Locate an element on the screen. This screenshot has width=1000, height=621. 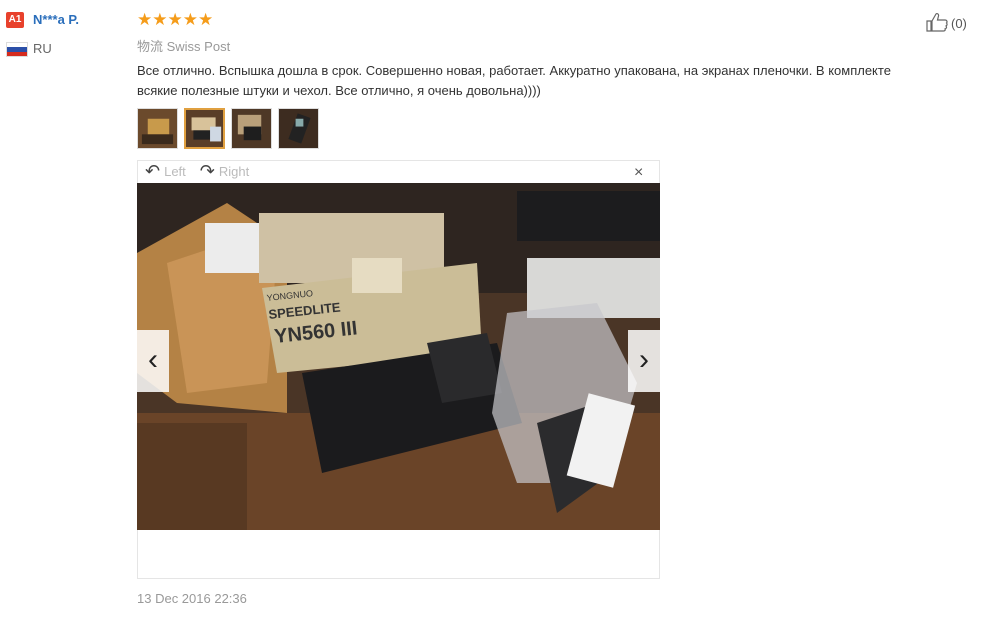
reviewer-level-badge: A1 is located at coordinates (15, 20).